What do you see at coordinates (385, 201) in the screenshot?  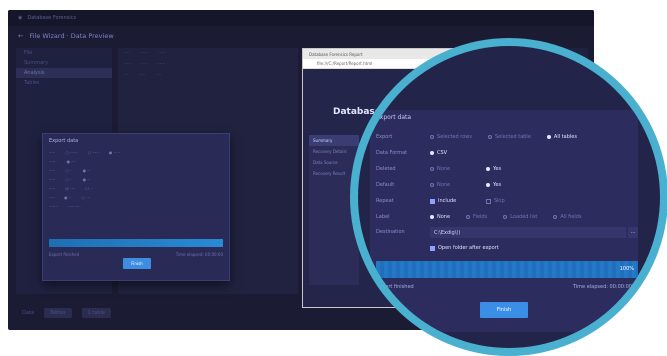 I see `row-label: Repeat` at bounding box center [385, 201].